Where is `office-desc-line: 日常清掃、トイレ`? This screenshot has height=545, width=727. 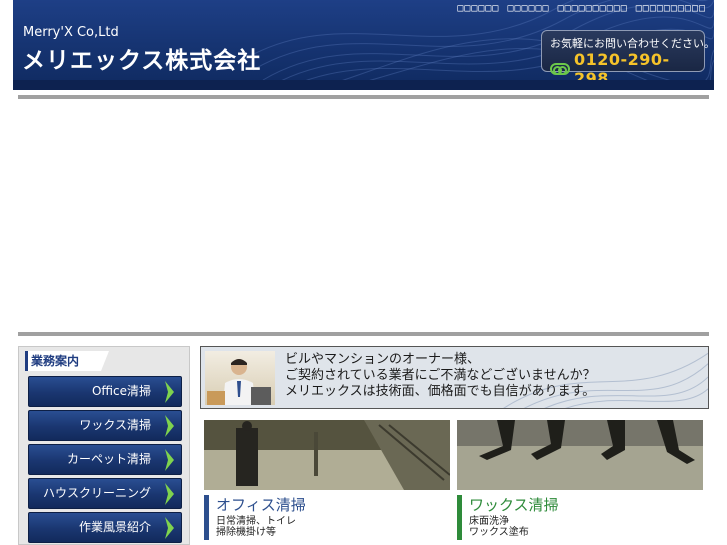
office-desc-line: 日常清掃、トイレ is located at coordinates (256, 521).